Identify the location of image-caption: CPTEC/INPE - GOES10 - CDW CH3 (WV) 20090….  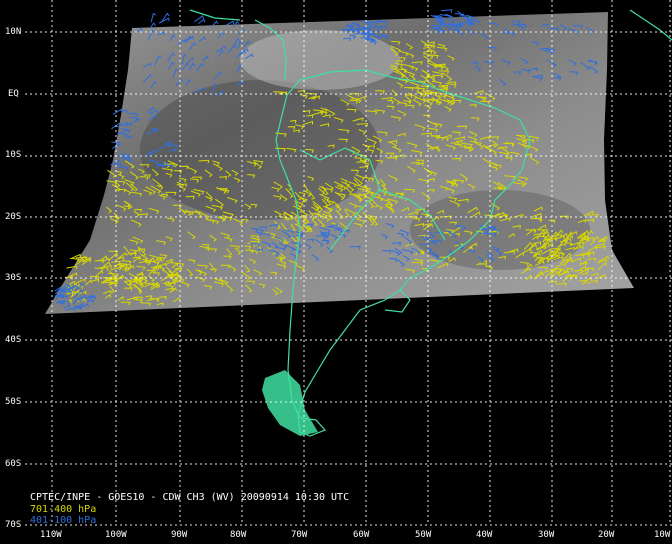
(190, 497).